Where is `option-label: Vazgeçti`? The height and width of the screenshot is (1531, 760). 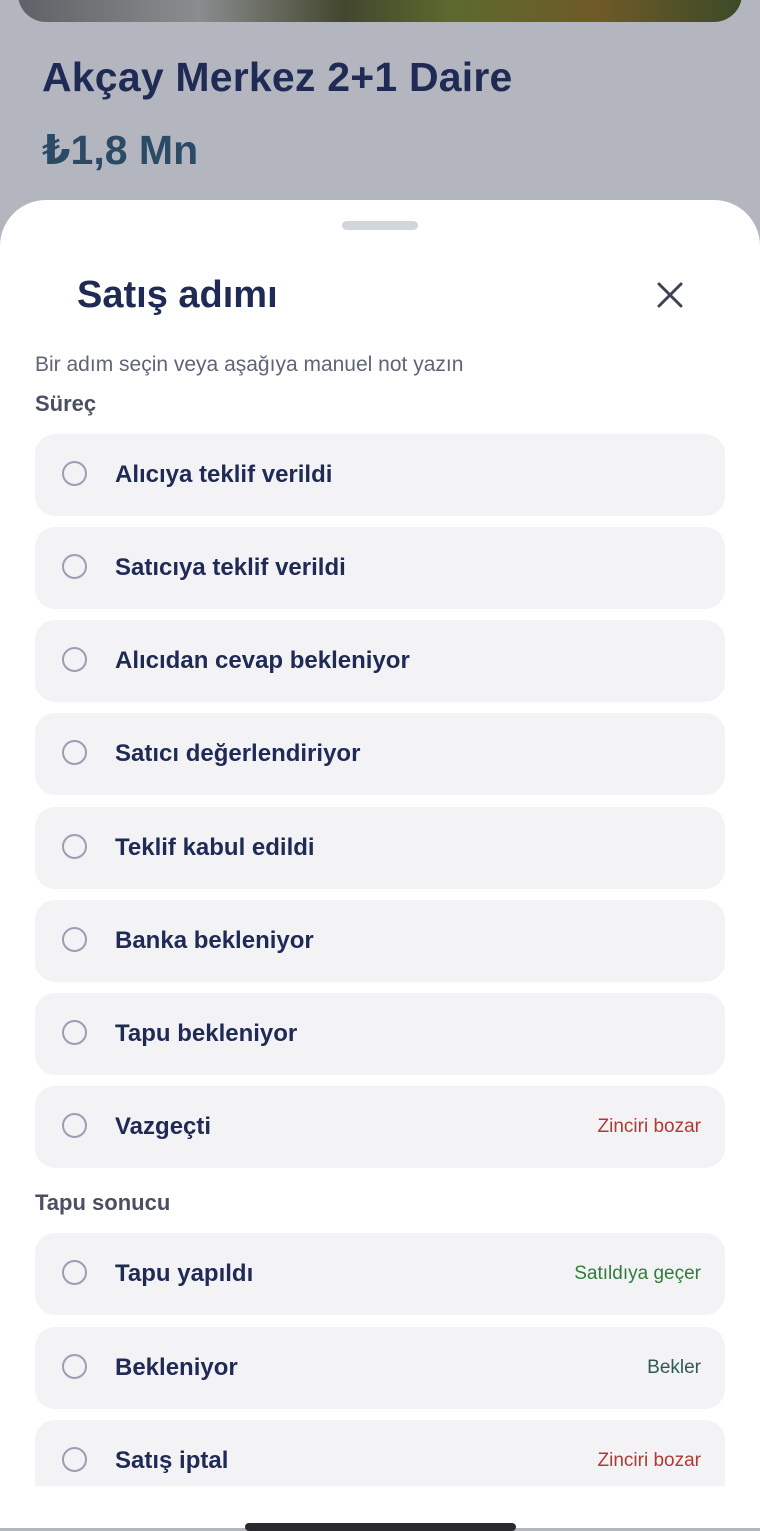 option-label: Vazgeçti is located at coordinates (163, 1126).